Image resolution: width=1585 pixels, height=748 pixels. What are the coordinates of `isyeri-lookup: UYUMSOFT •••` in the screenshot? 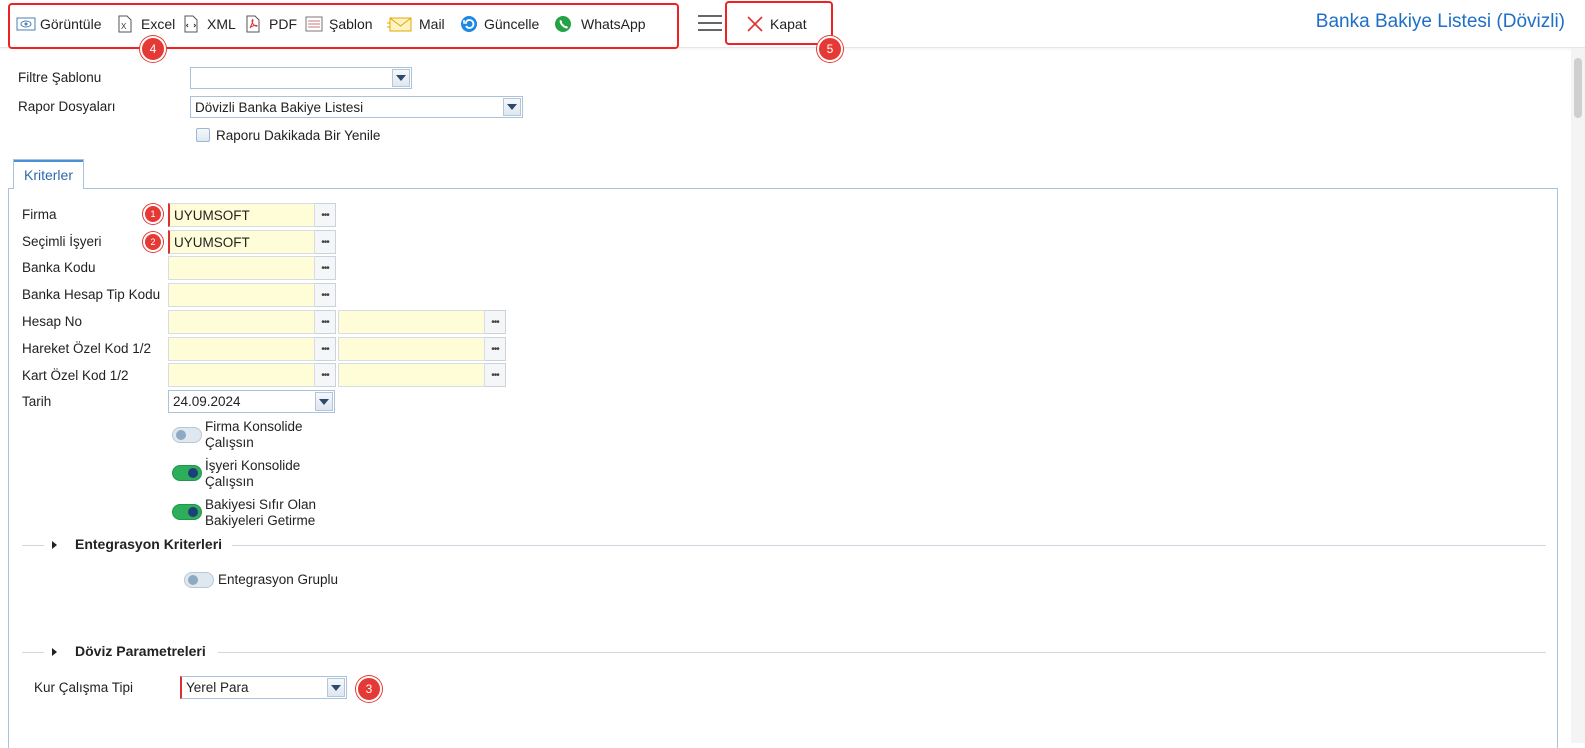 It's located at (252, 242).